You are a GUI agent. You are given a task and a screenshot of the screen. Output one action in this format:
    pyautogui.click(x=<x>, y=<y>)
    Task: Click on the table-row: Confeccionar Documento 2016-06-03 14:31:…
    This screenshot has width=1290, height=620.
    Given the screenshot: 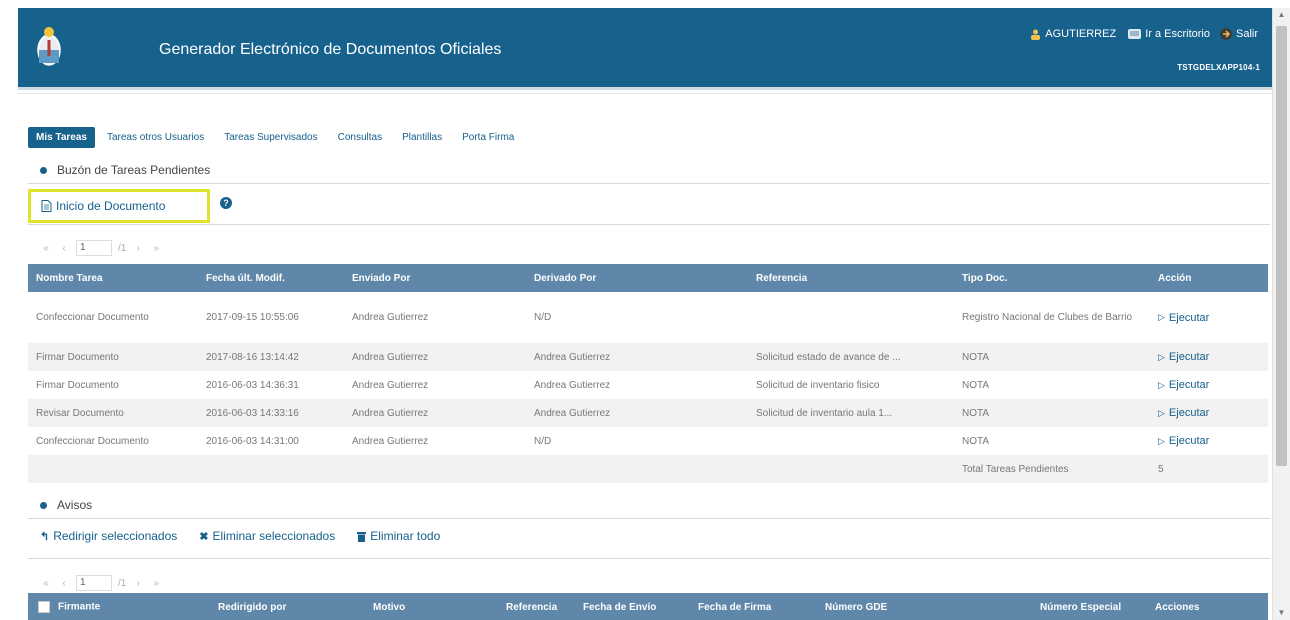 What is the action you would take?
    pyautogui.click(x=648, y=441)
    